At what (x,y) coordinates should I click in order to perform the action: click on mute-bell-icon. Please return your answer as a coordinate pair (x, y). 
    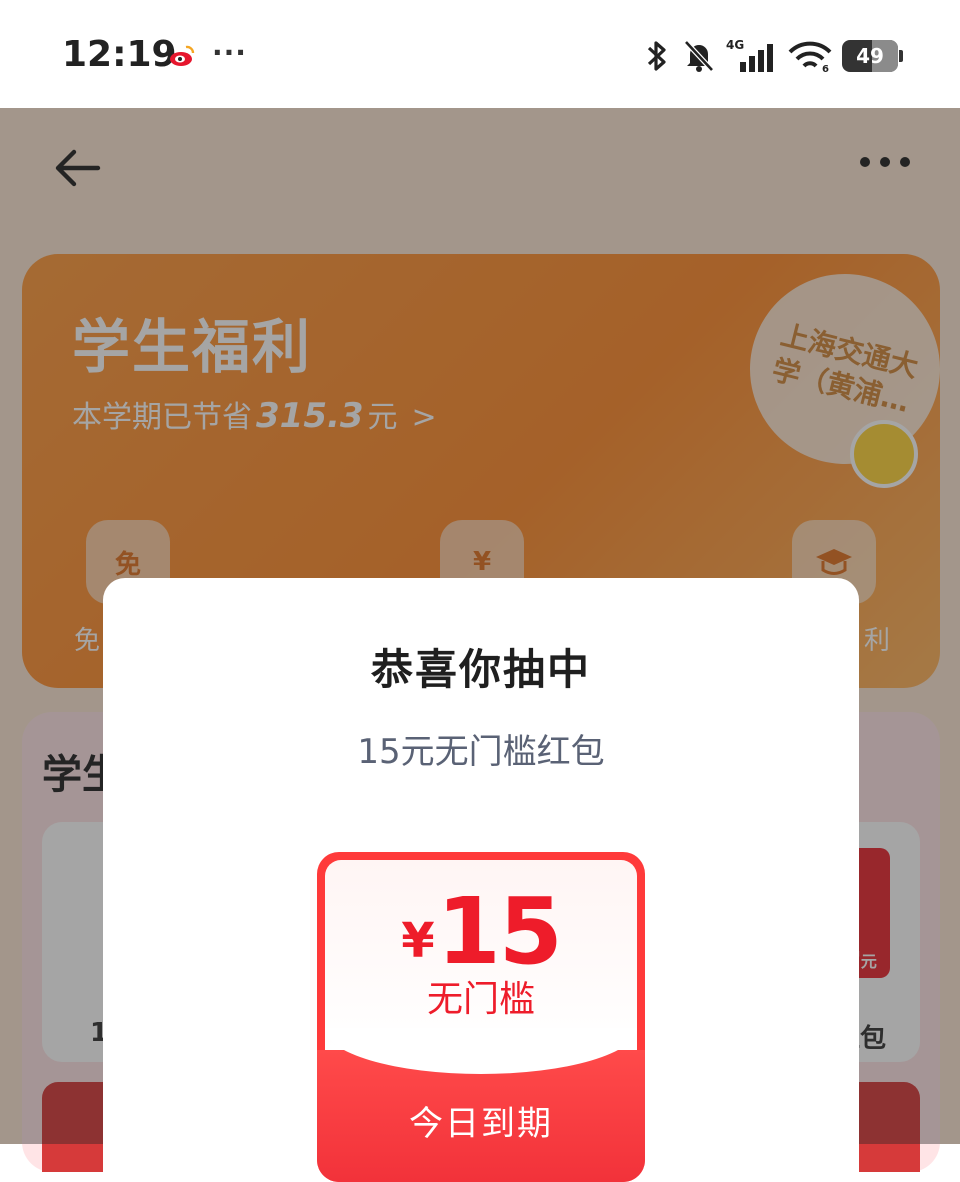
    Looking at the image, I should click on (699, 56).